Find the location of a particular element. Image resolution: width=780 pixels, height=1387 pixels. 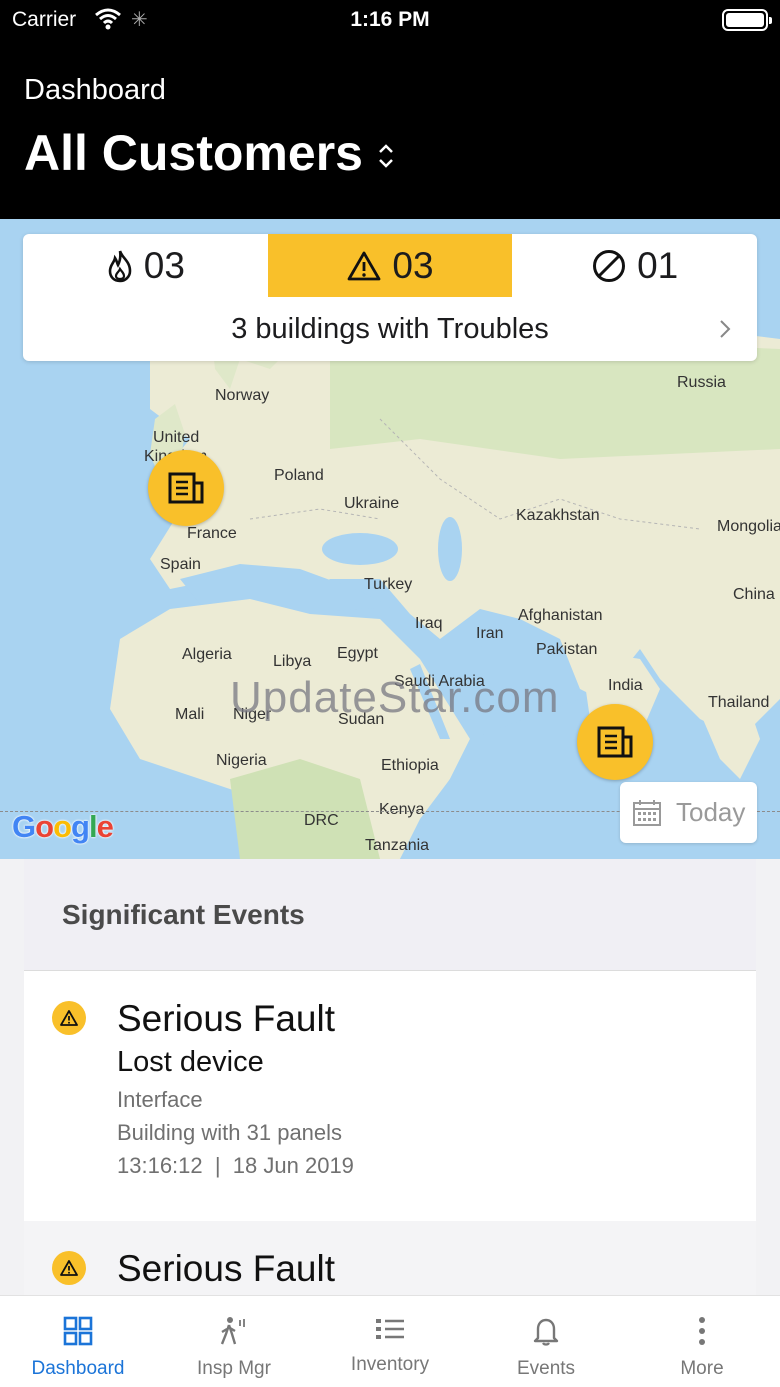

map-label: Afghanistan is located at coordinates (560, 615).